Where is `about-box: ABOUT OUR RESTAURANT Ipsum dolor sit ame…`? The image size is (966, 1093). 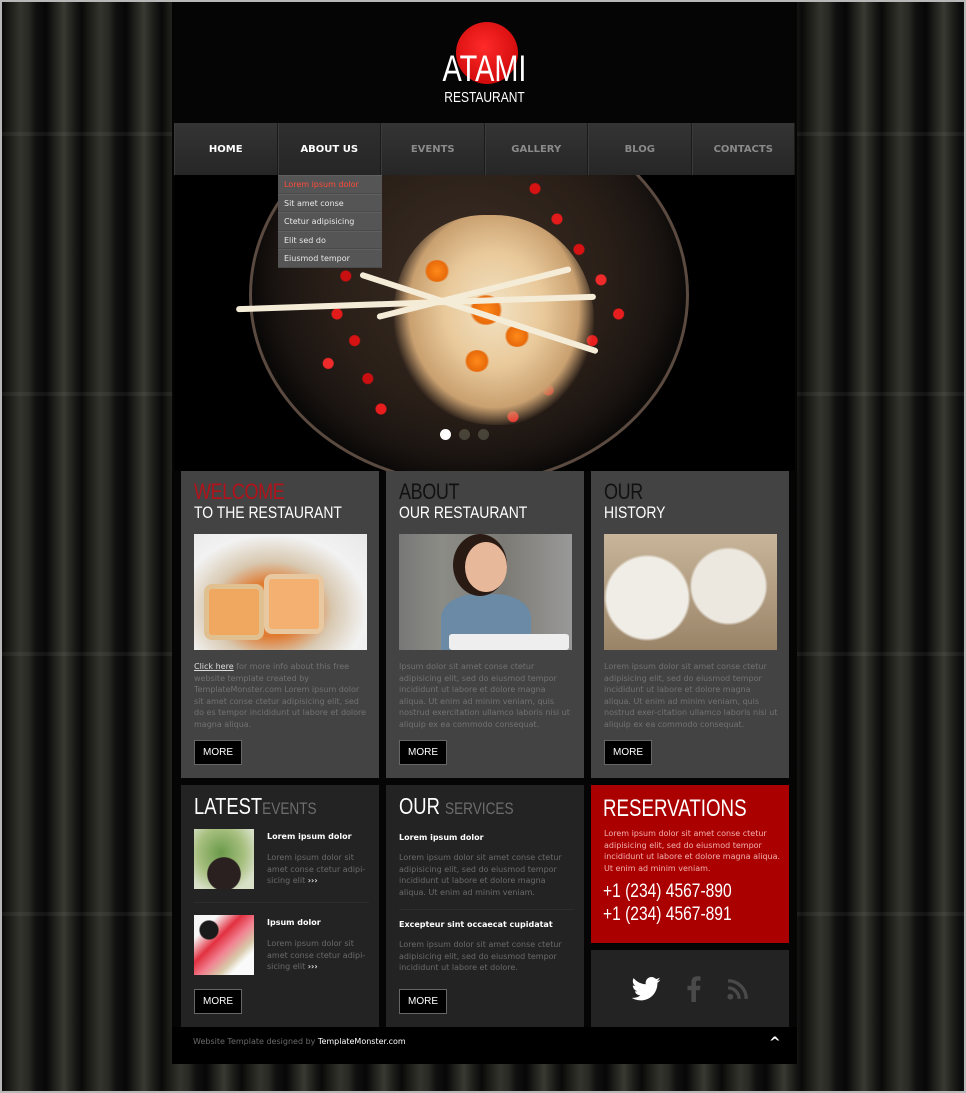 about-box: ABOUT OUR RESTAURANT Ipsum dolor sit ame… is located at coordinates (485, 624).